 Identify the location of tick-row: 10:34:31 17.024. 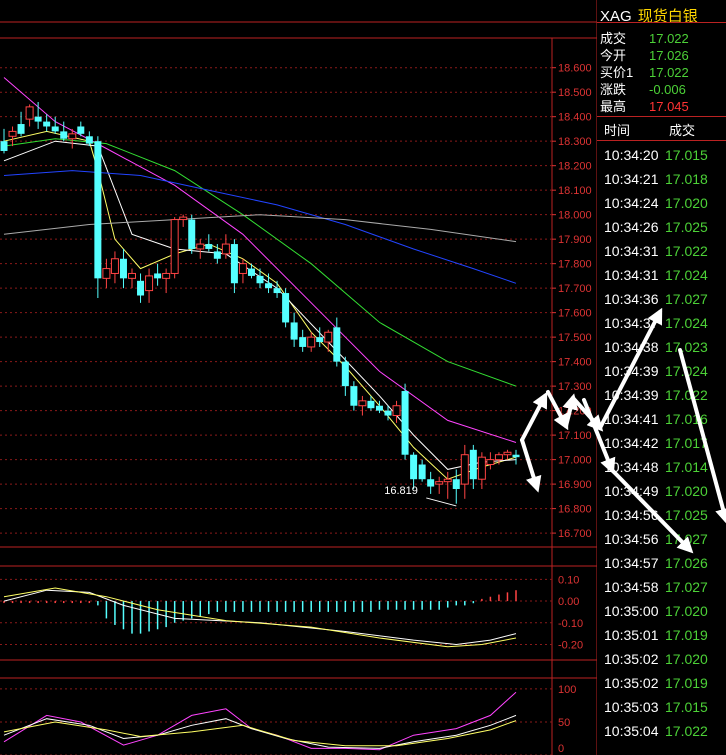
(656, 275).